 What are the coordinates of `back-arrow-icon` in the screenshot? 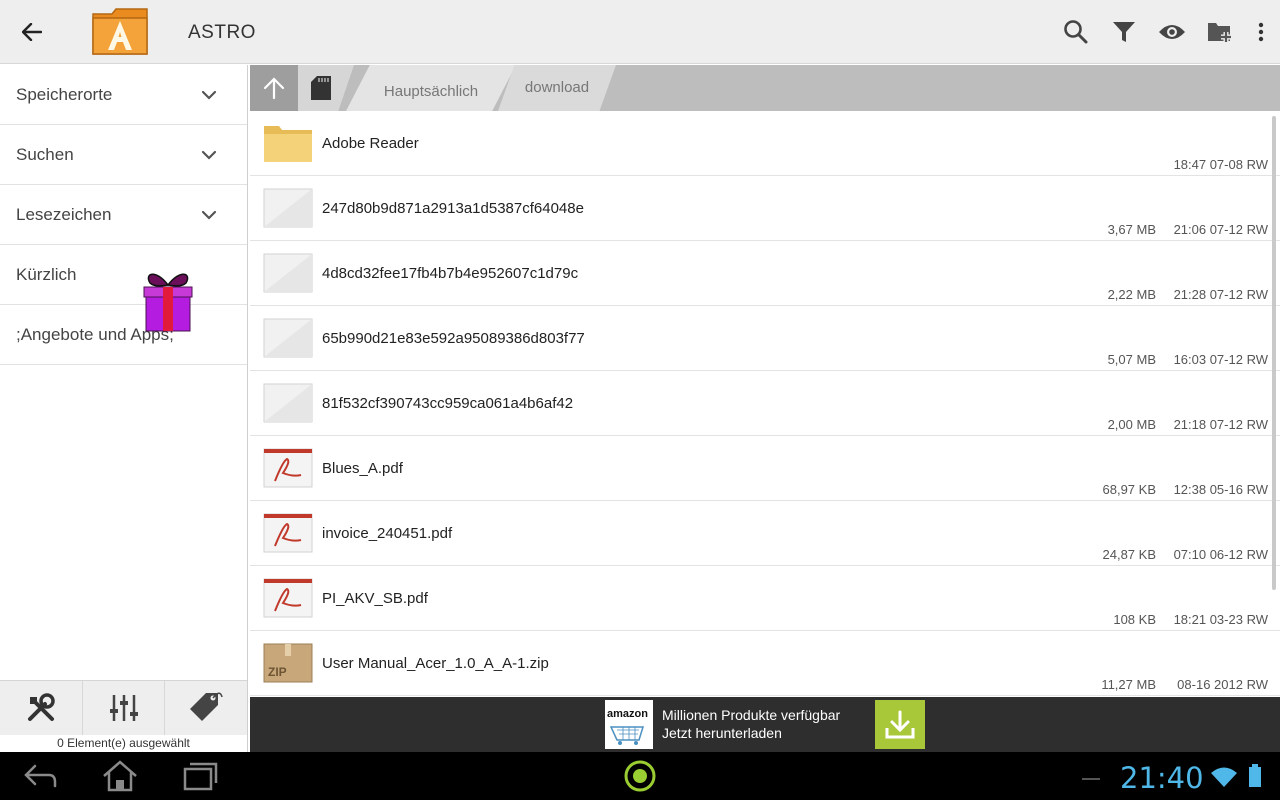 It's located at (32, 32).